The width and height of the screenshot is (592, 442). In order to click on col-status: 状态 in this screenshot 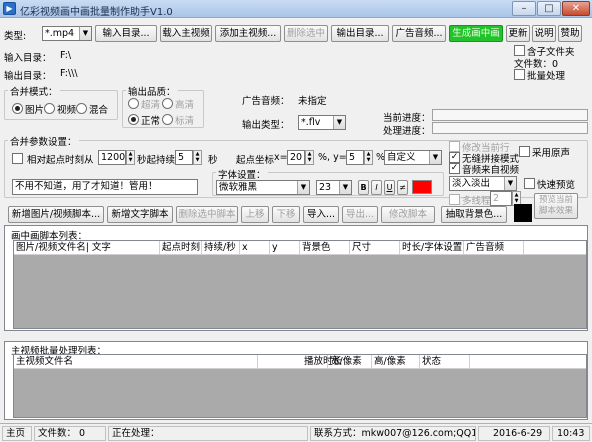, I will do `click(445, 361)`.